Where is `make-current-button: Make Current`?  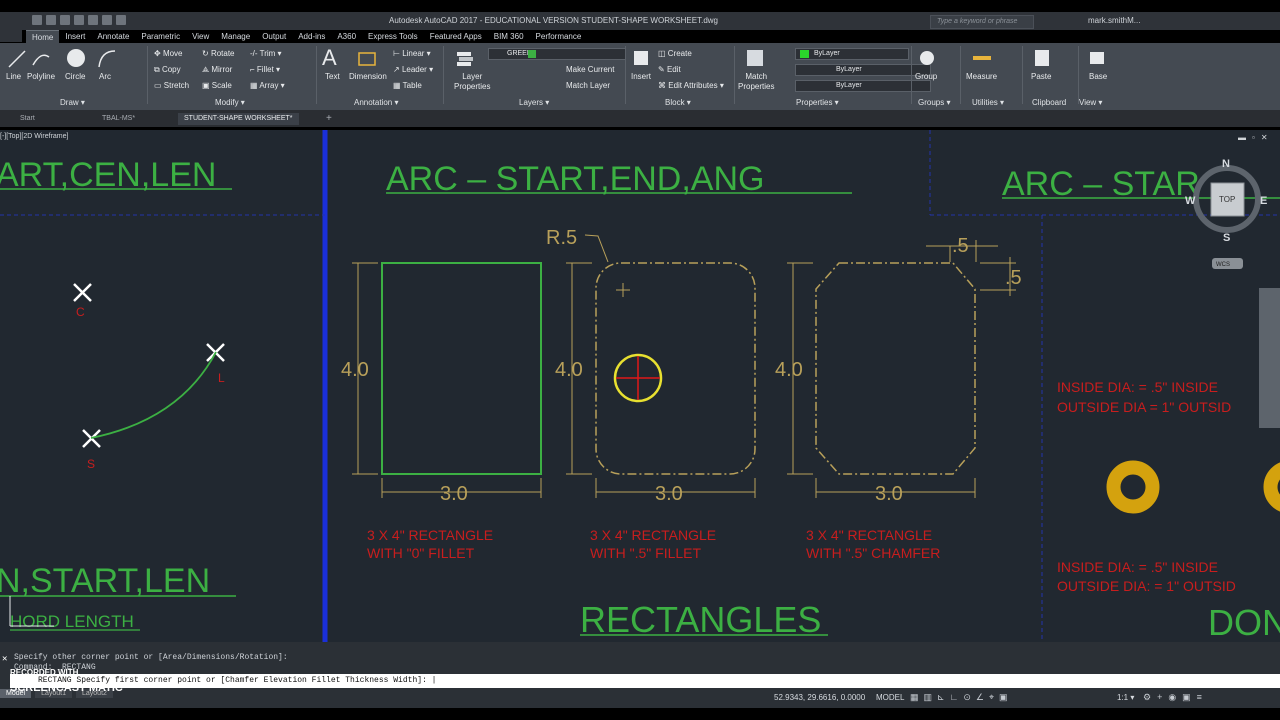
make-current-button: Make Current is located at coordinates (590, 69).